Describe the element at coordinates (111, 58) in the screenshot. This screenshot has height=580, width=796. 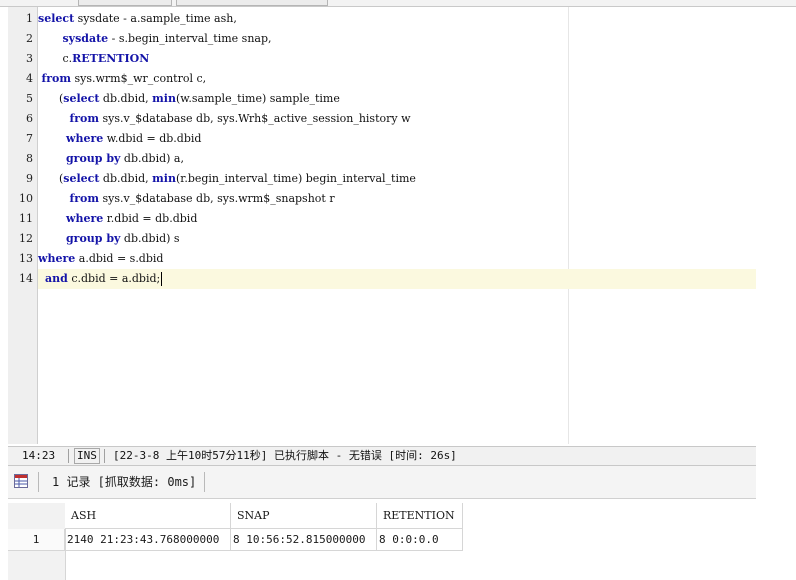
I see `sql-keyword: RETENTION` at that location.